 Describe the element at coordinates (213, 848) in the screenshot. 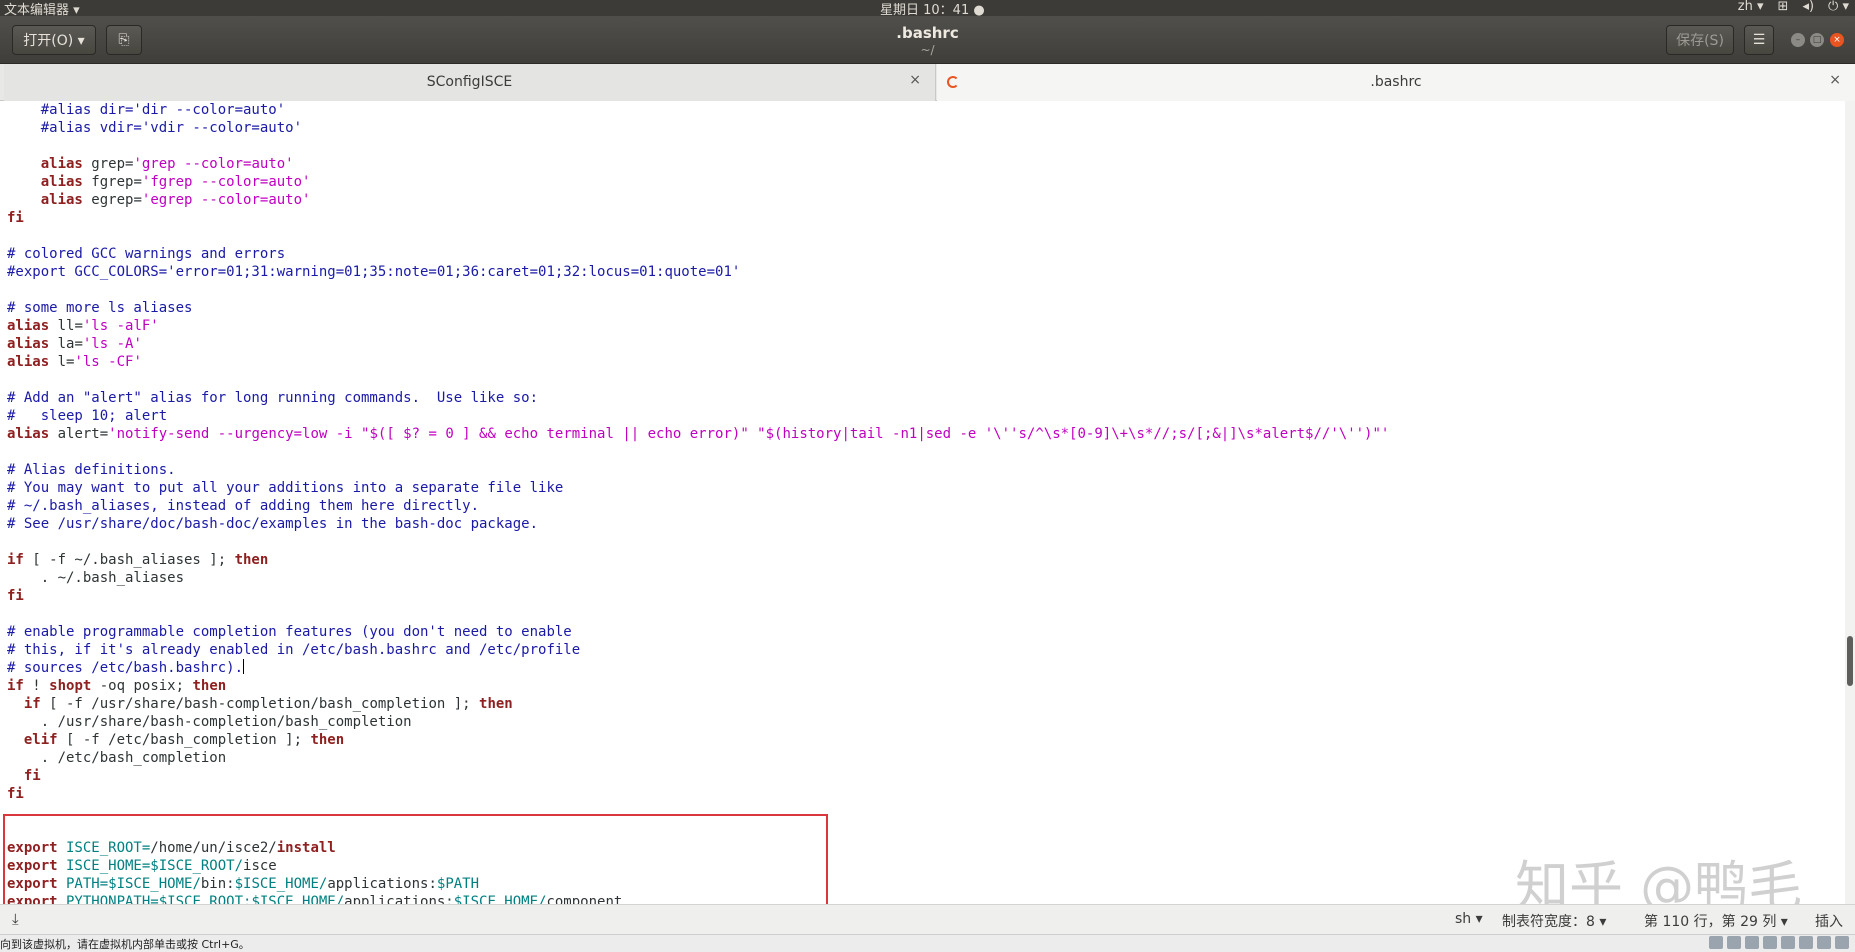

I see `code-token: /home/un/isce2/` at that location.